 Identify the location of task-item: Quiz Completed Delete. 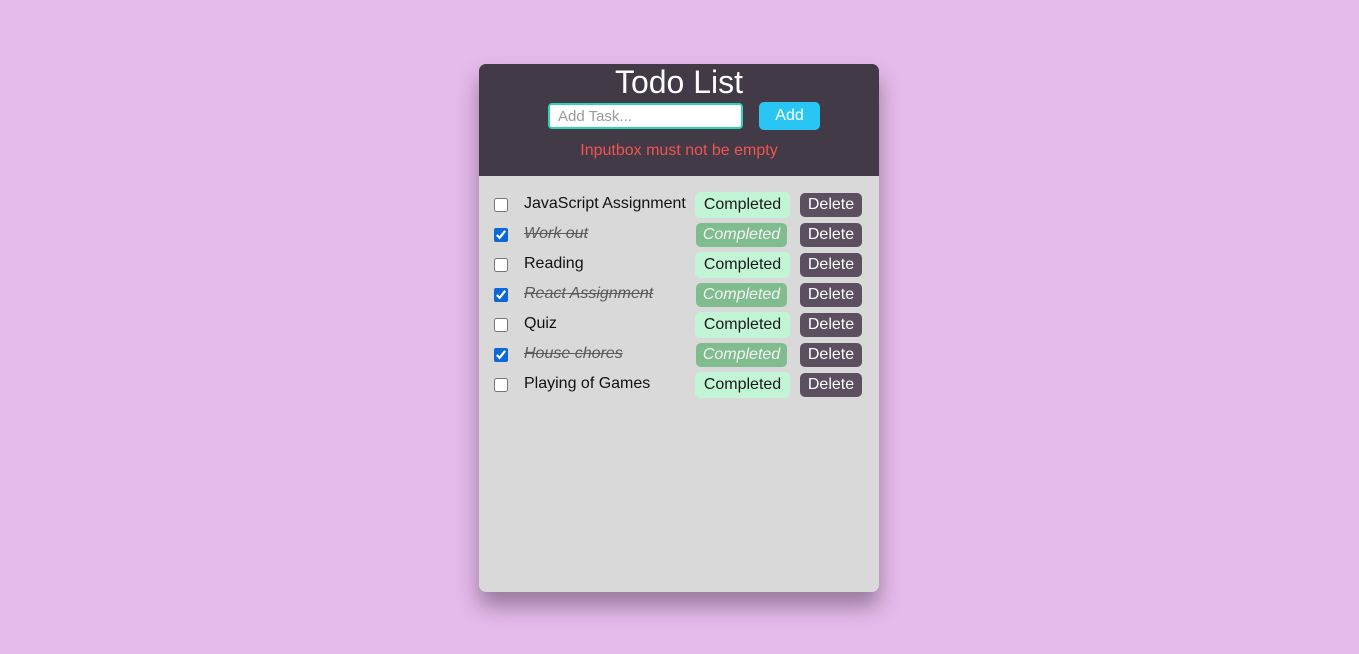
(679, 327).